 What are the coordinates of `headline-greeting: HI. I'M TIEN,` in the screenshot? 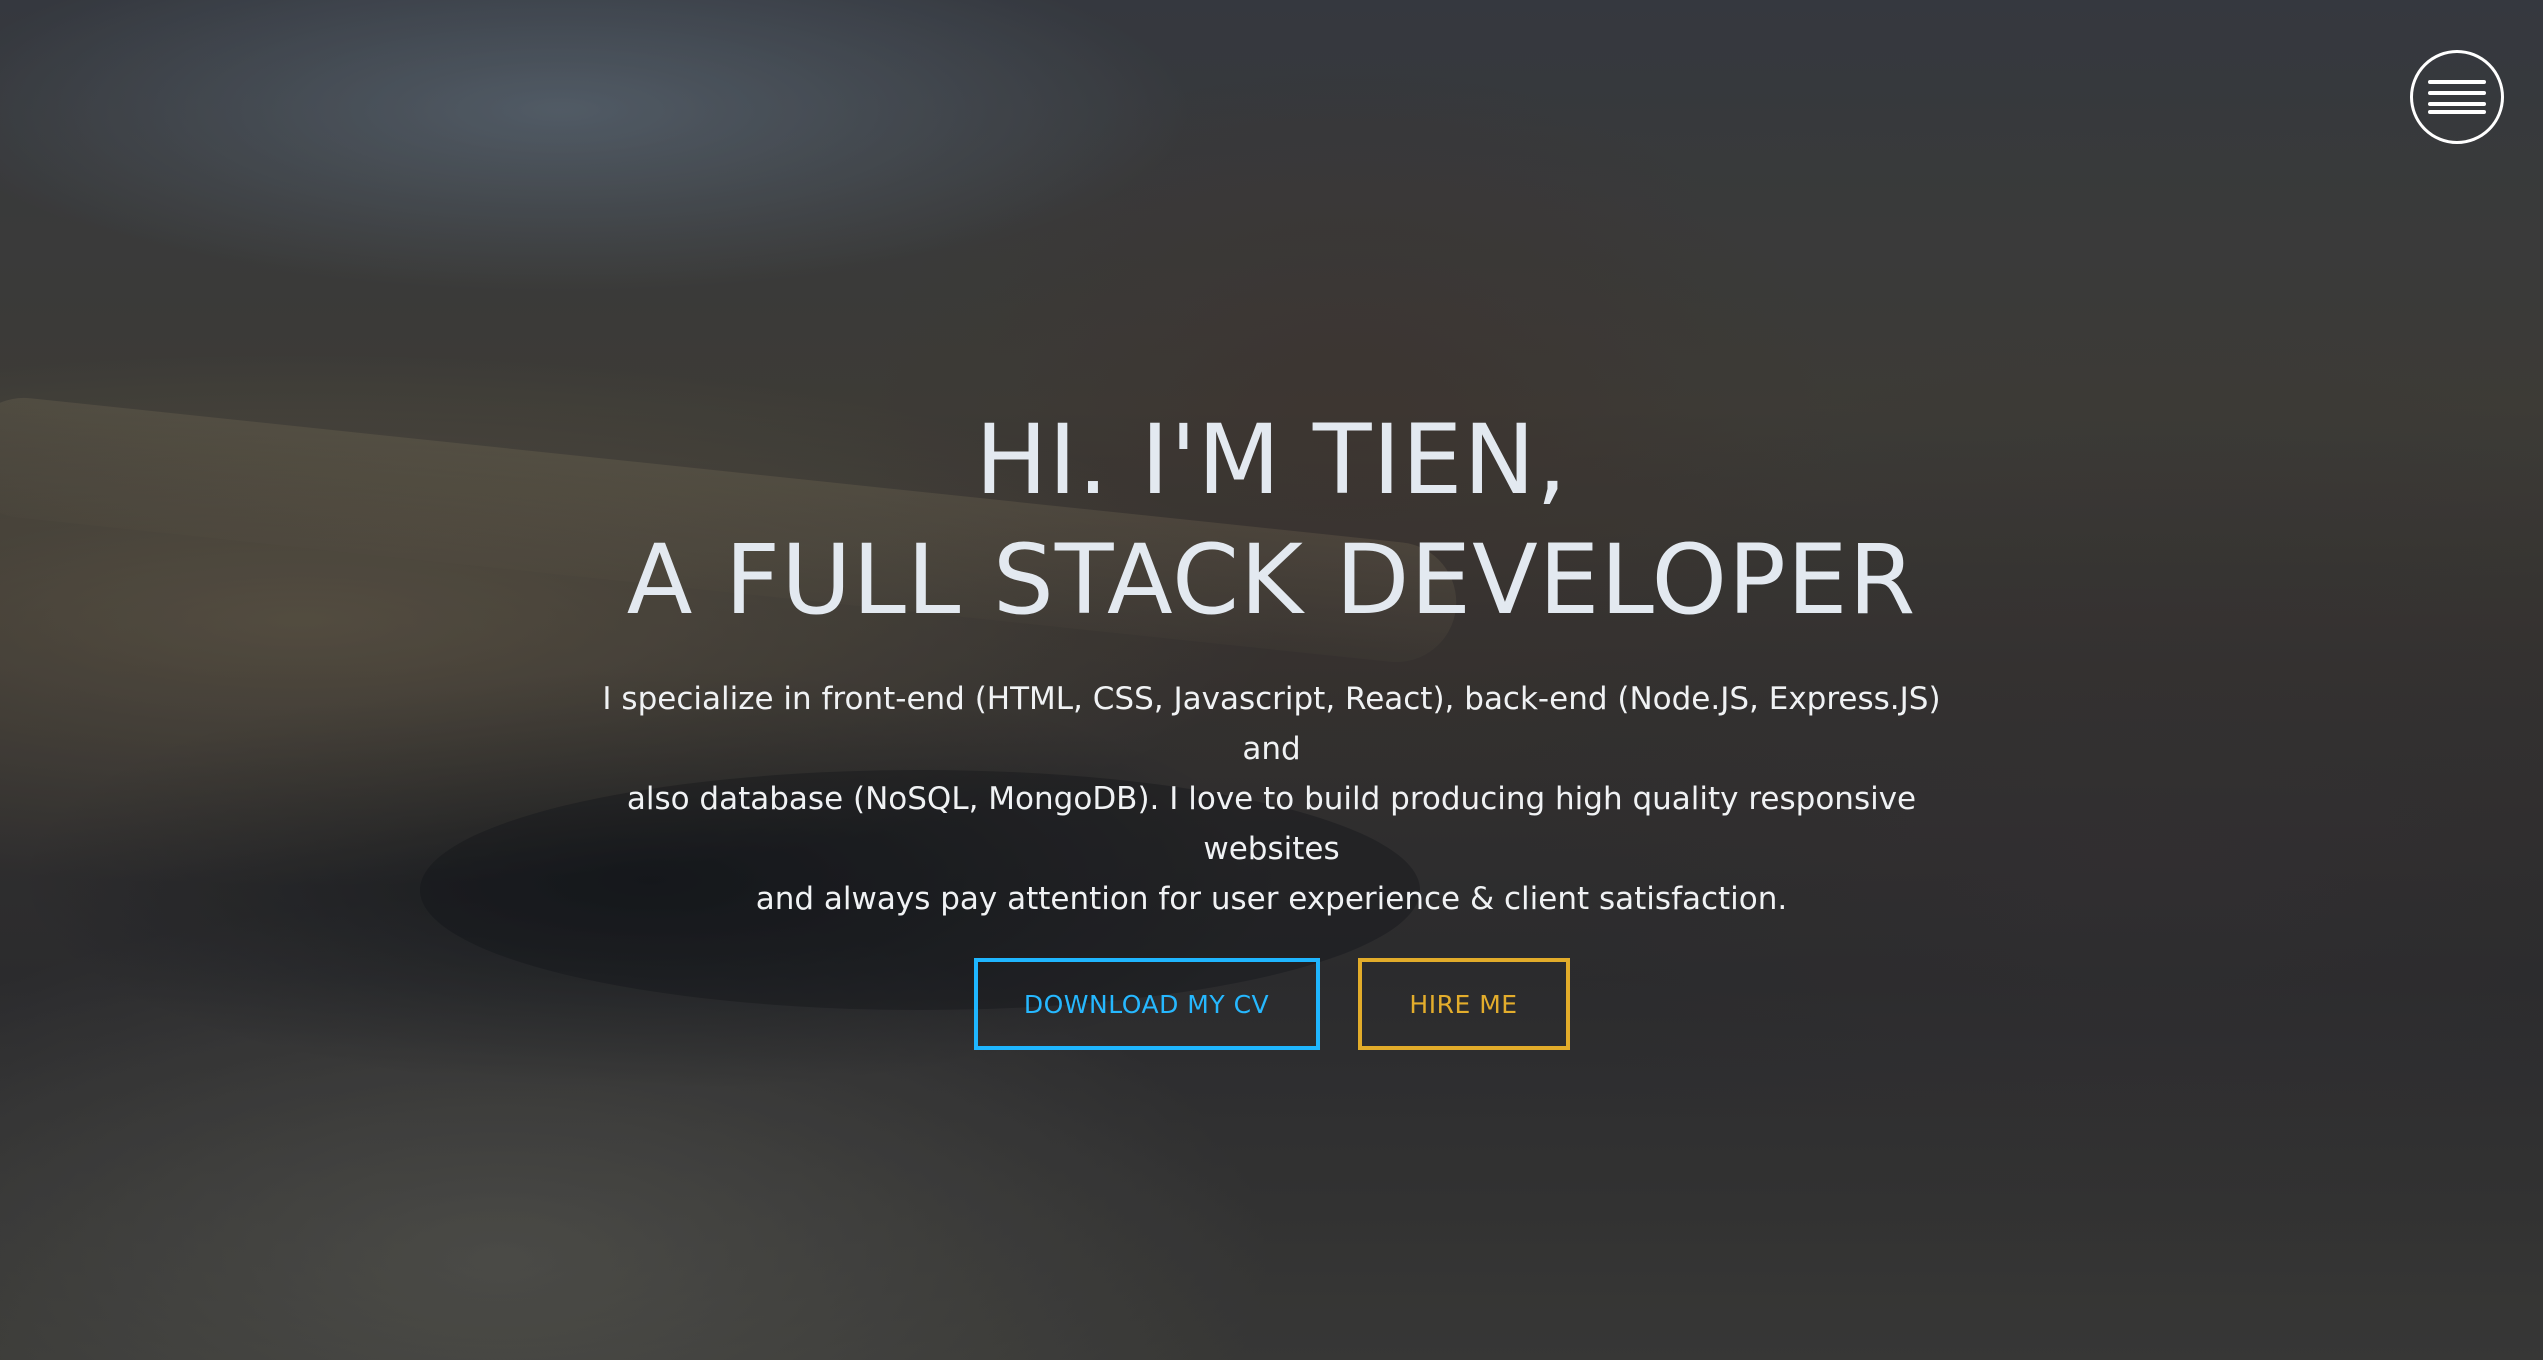 It's located at (1271, 460).